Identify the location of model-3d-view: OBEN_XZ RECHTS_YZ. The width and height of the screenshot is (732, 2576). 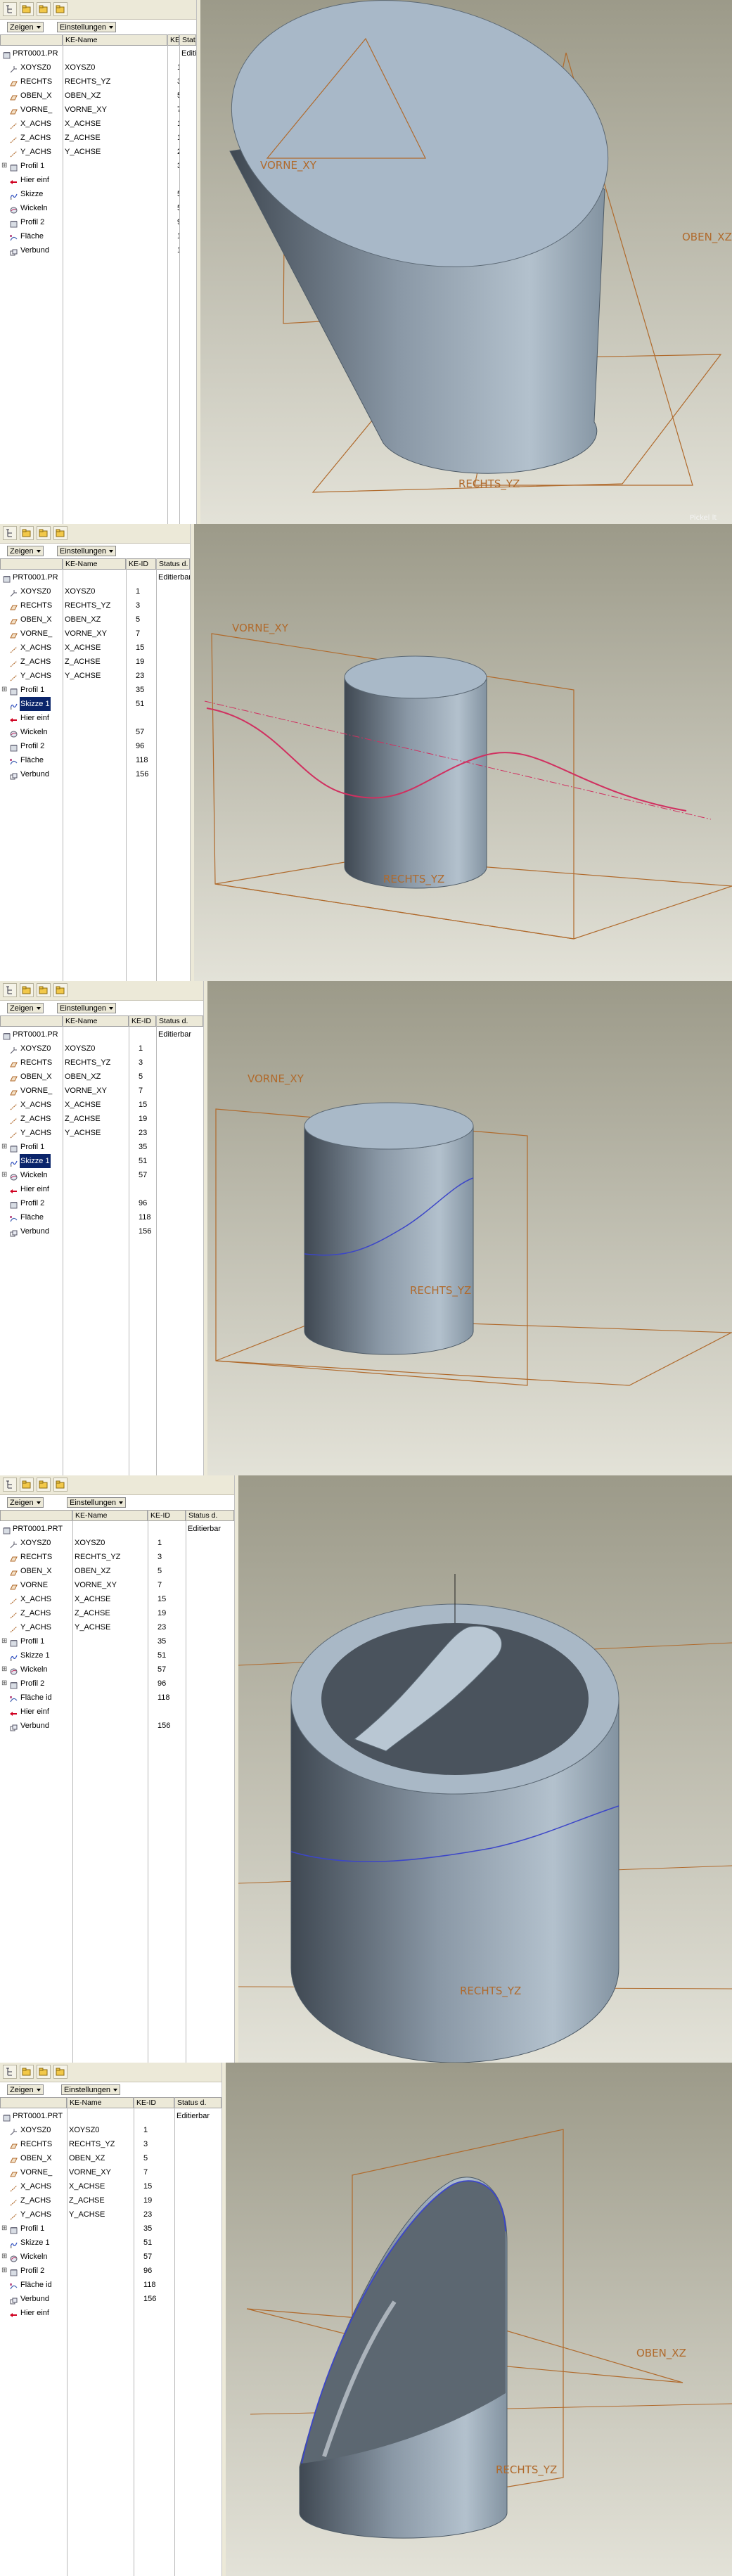
(479, 2319).